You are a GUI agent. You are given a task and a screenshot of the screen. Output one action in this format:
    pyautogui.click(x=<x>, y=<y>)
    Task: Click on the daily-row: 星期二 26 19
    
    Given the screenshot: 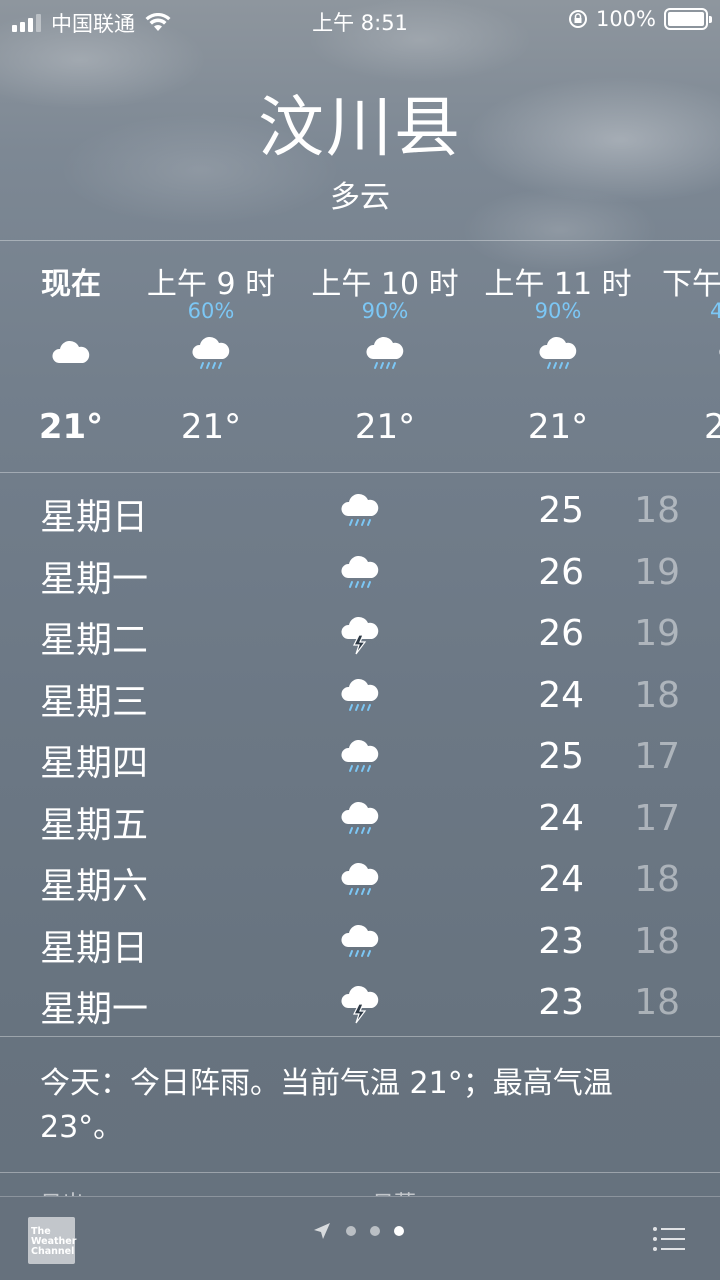 What is the action you would take?
    pyautogui.click(x=360, y=634)
    